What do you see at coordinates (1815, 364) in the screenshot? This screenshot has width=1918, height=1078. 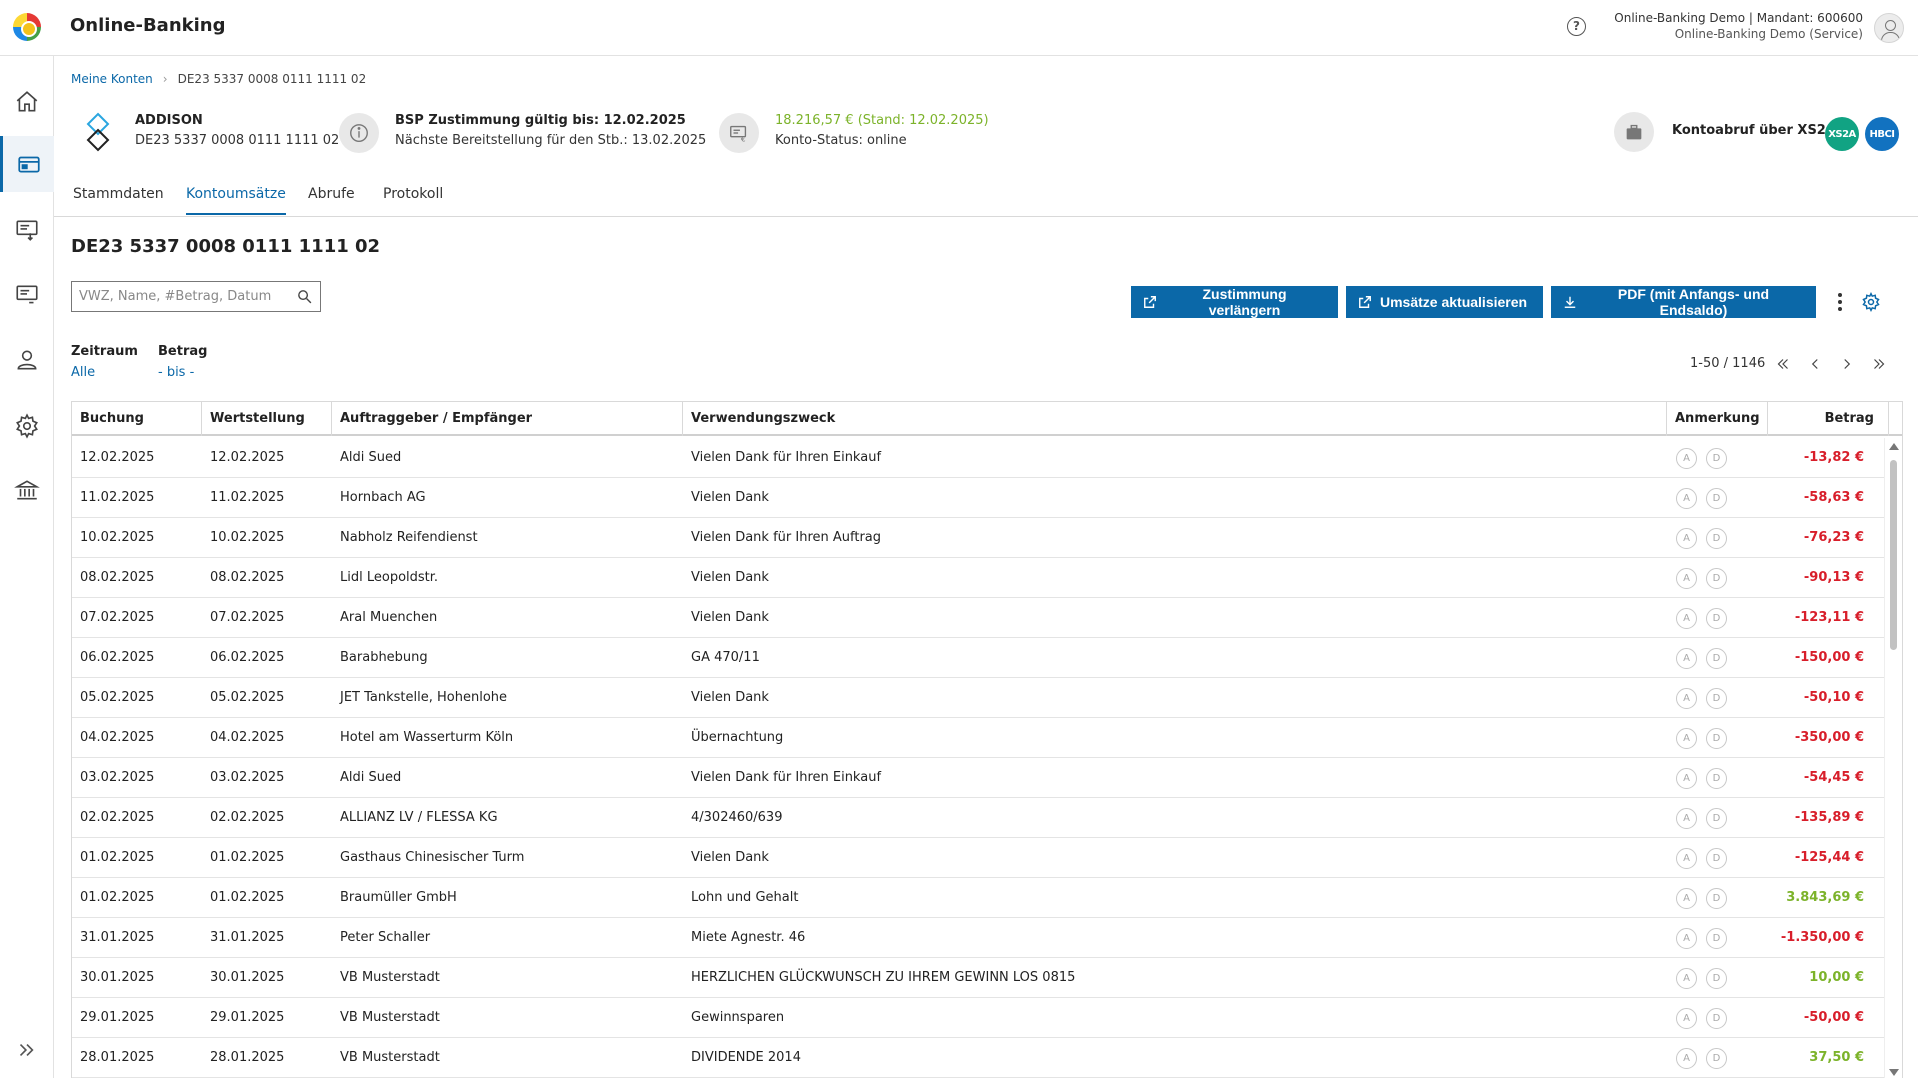 I see `prev-page-button` at bounding box center [1815, 364].